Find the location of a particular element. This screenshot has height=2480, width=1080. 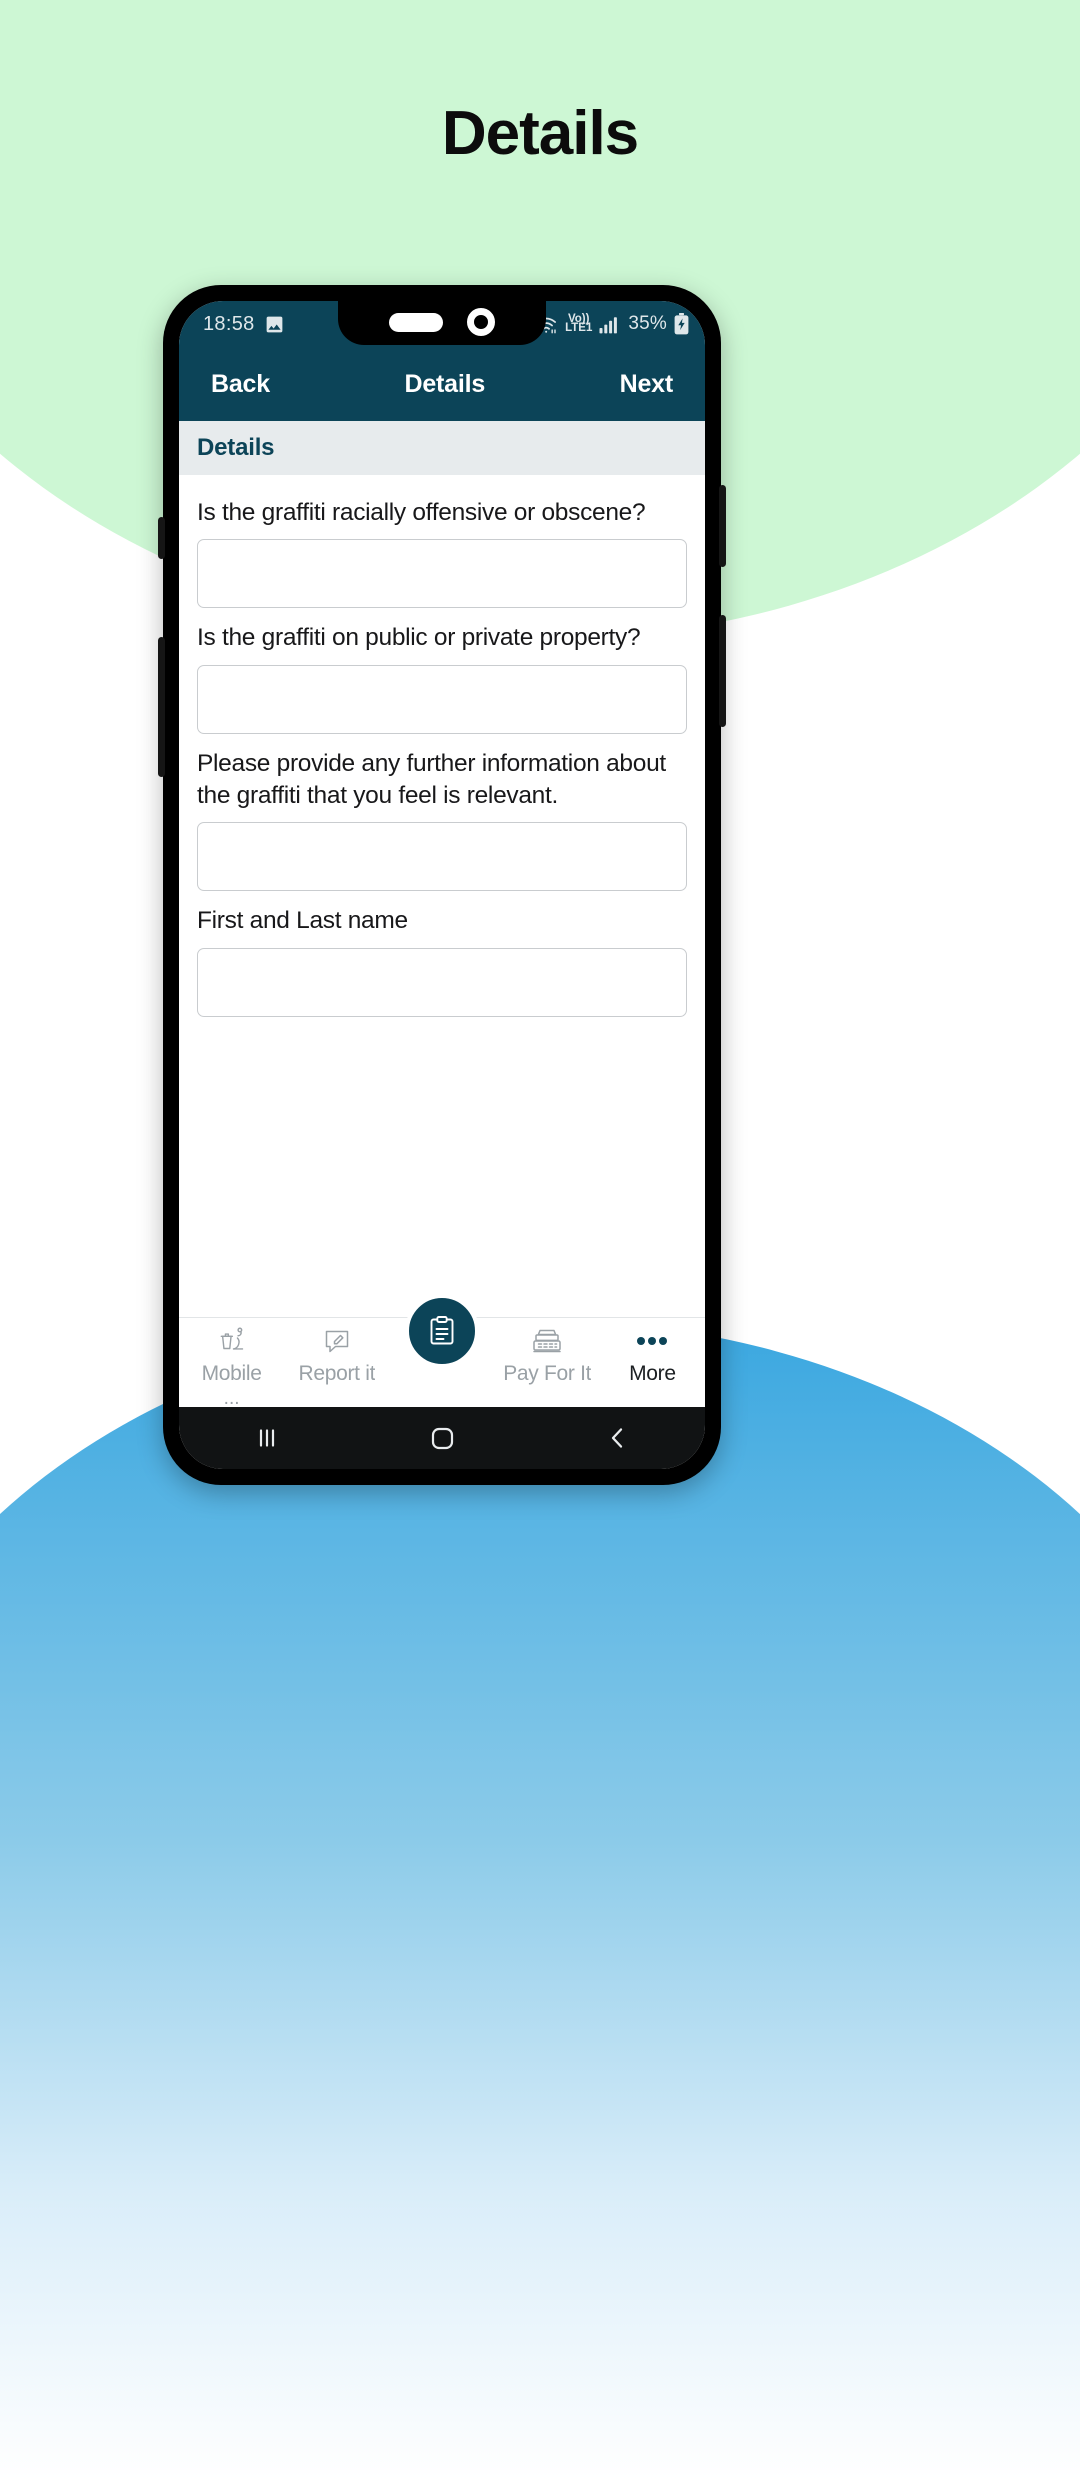

tab-report-it: Report it is located at coordinates (336, 1355).